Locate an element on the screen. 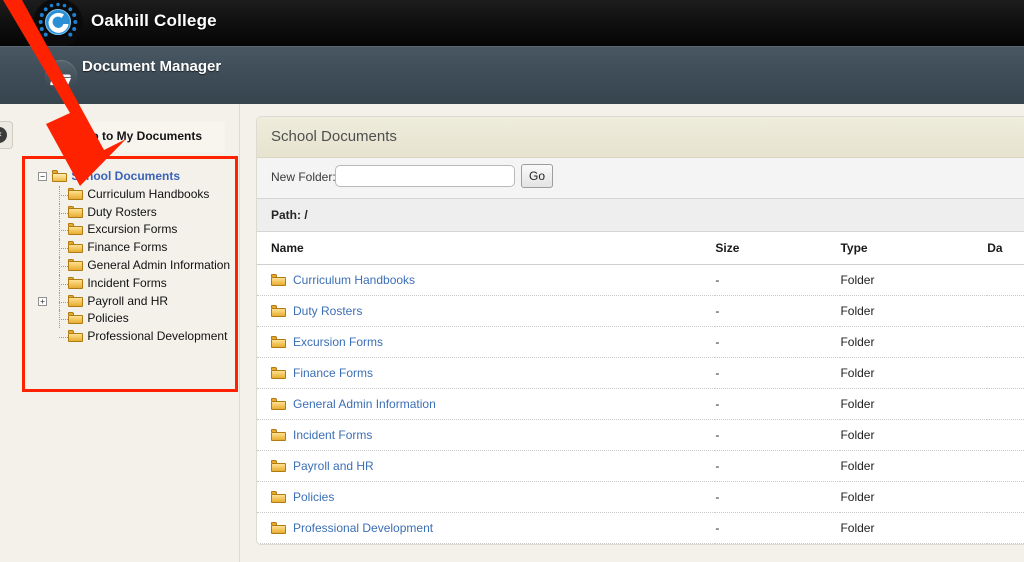 Image resolution: width=1024 pixels, height=562 pixels. go-button: Go is located at coordinates (537, 176).